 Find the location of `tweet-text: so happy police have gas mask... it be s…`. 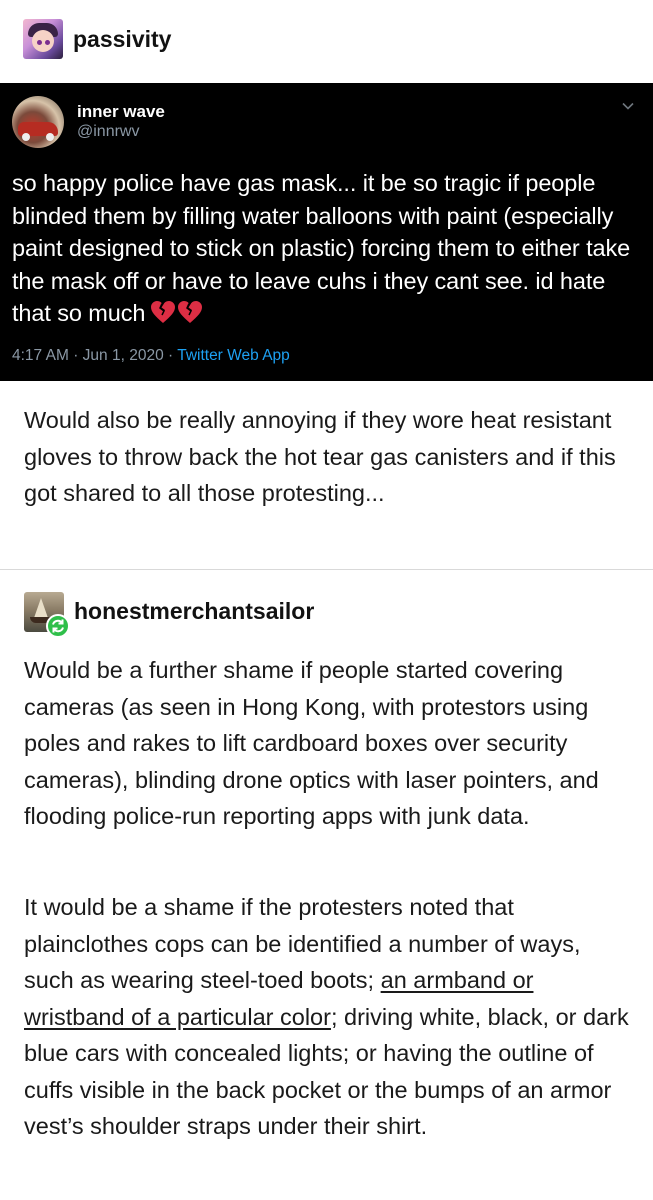

tweet-text: so happy police have gas mask... it be s… is located at coordinates (326, 250).